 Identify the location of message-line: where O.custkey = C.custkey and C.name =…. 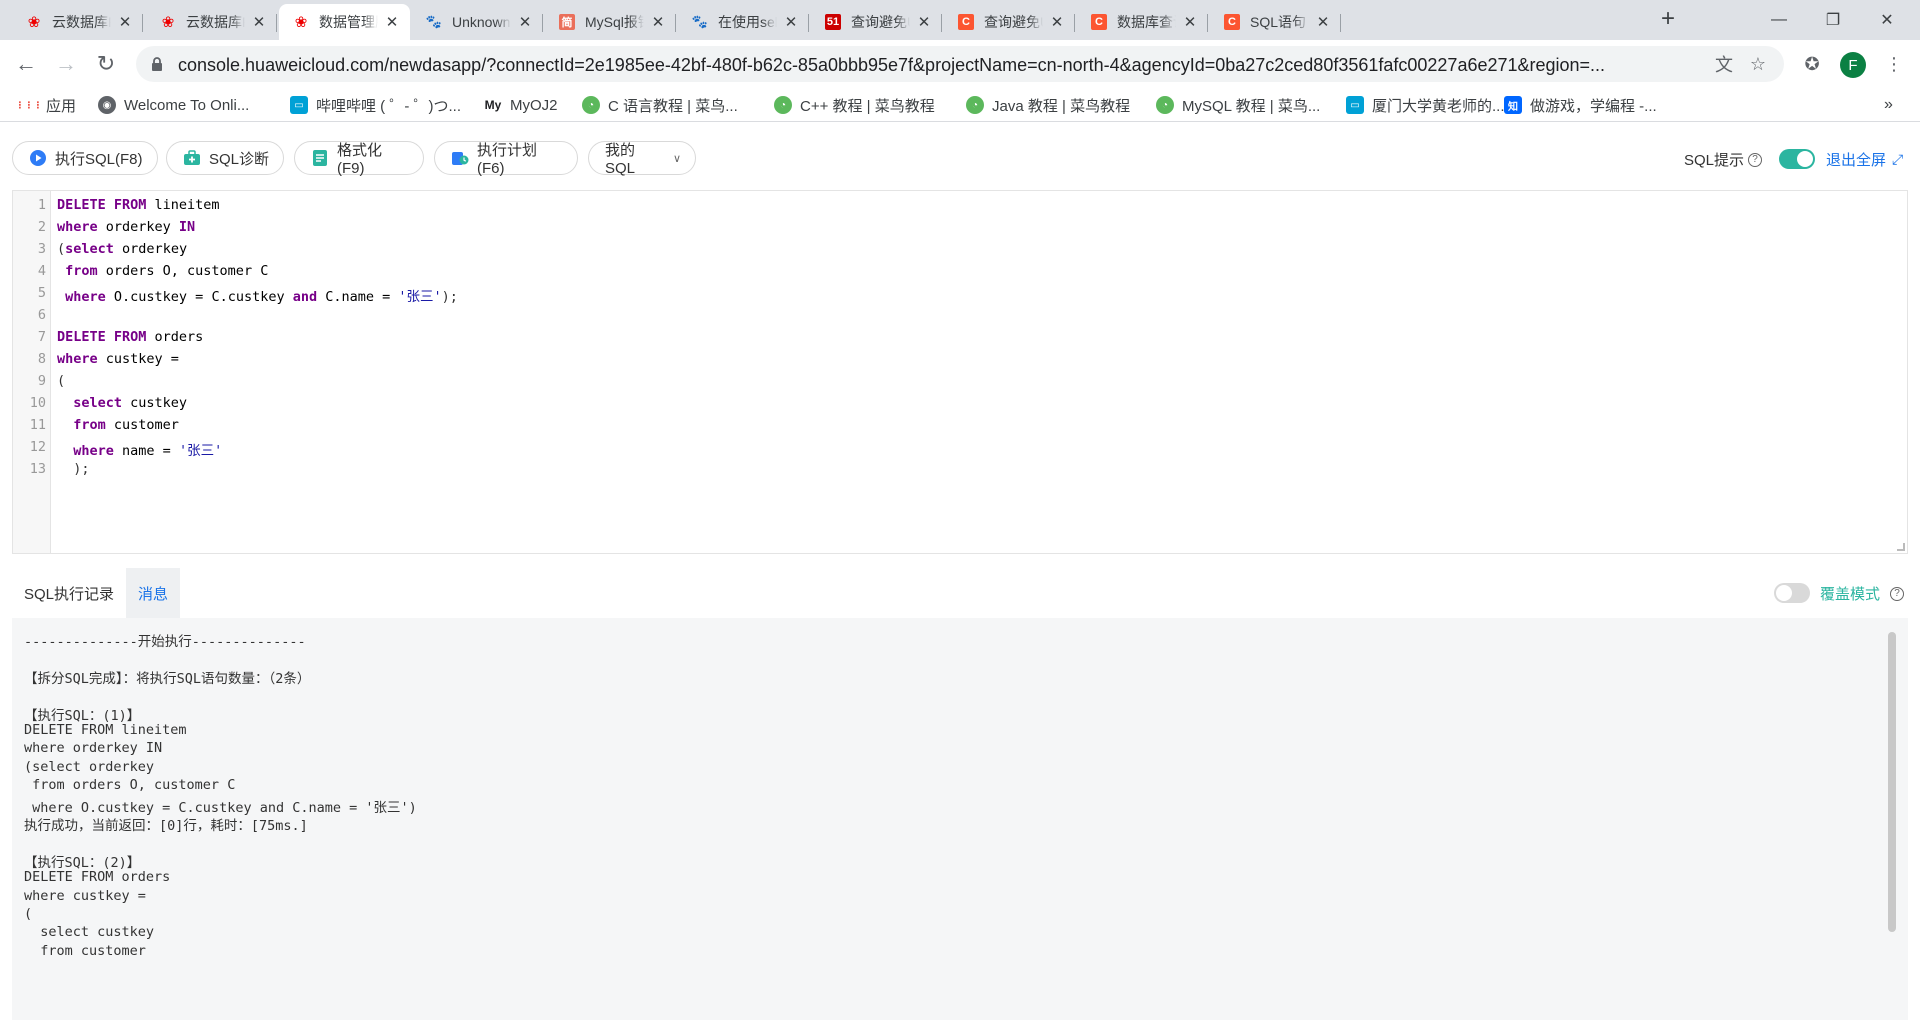
(220, 807).